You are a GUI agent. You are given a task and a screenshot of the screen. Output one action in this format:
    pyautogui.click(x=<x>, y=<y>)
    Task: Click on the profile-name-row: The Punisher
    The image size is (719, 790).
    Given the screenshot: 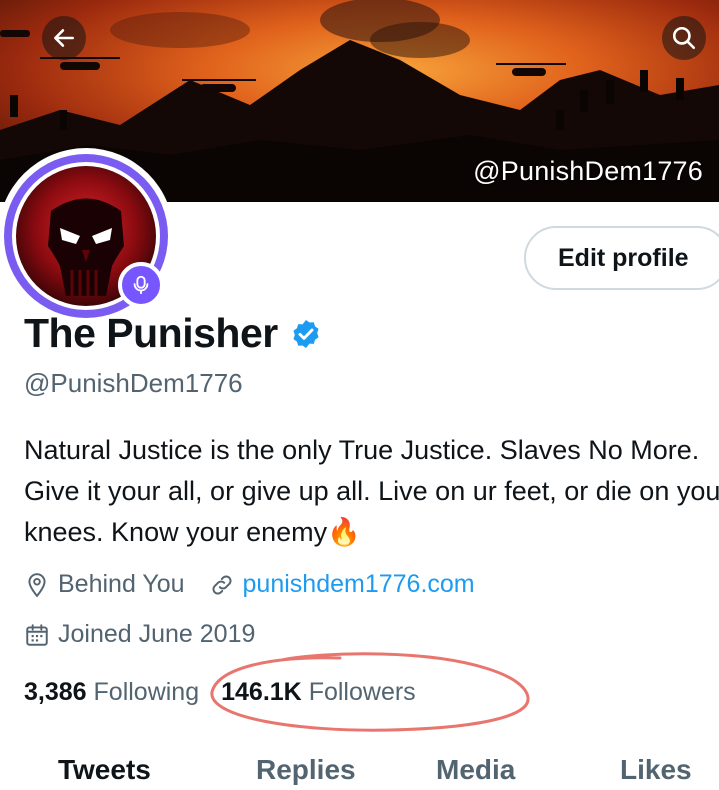 What is the action you would take?
    pyautogui.click(x=173, y=333)
    